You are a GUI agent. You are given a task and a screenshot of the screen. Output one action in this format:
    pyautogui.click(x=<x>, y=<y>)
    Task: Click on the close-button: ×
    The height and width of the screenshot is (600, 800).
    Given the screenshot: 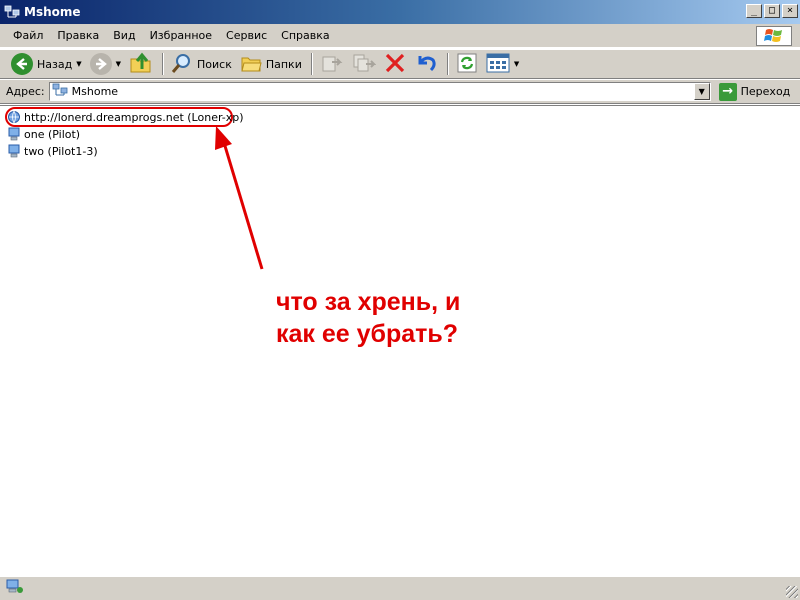 What is the action you would take?
    pyautogui.click(x=790, y=11)
    